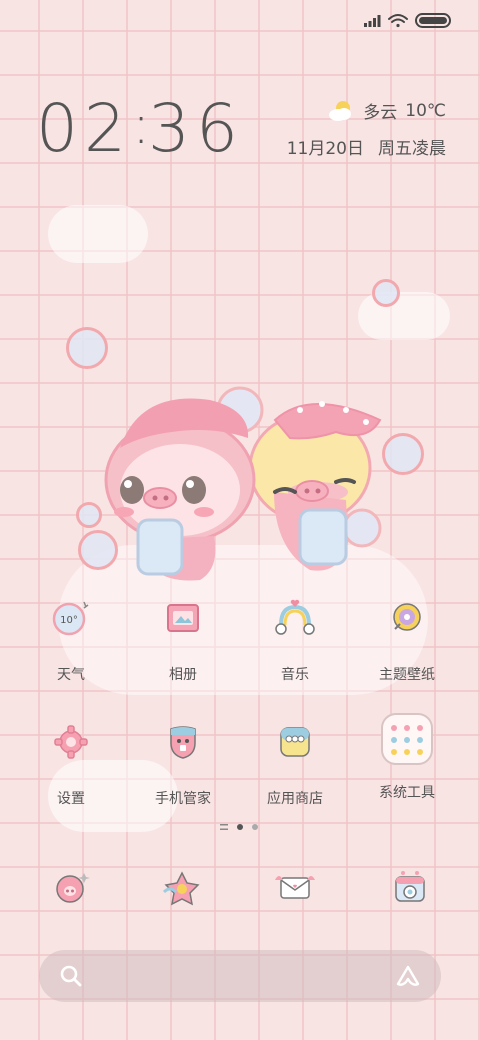 The width and height of the screenshot is (480, 1040). I want to click on clock-hours: 02, so click(84, 128).